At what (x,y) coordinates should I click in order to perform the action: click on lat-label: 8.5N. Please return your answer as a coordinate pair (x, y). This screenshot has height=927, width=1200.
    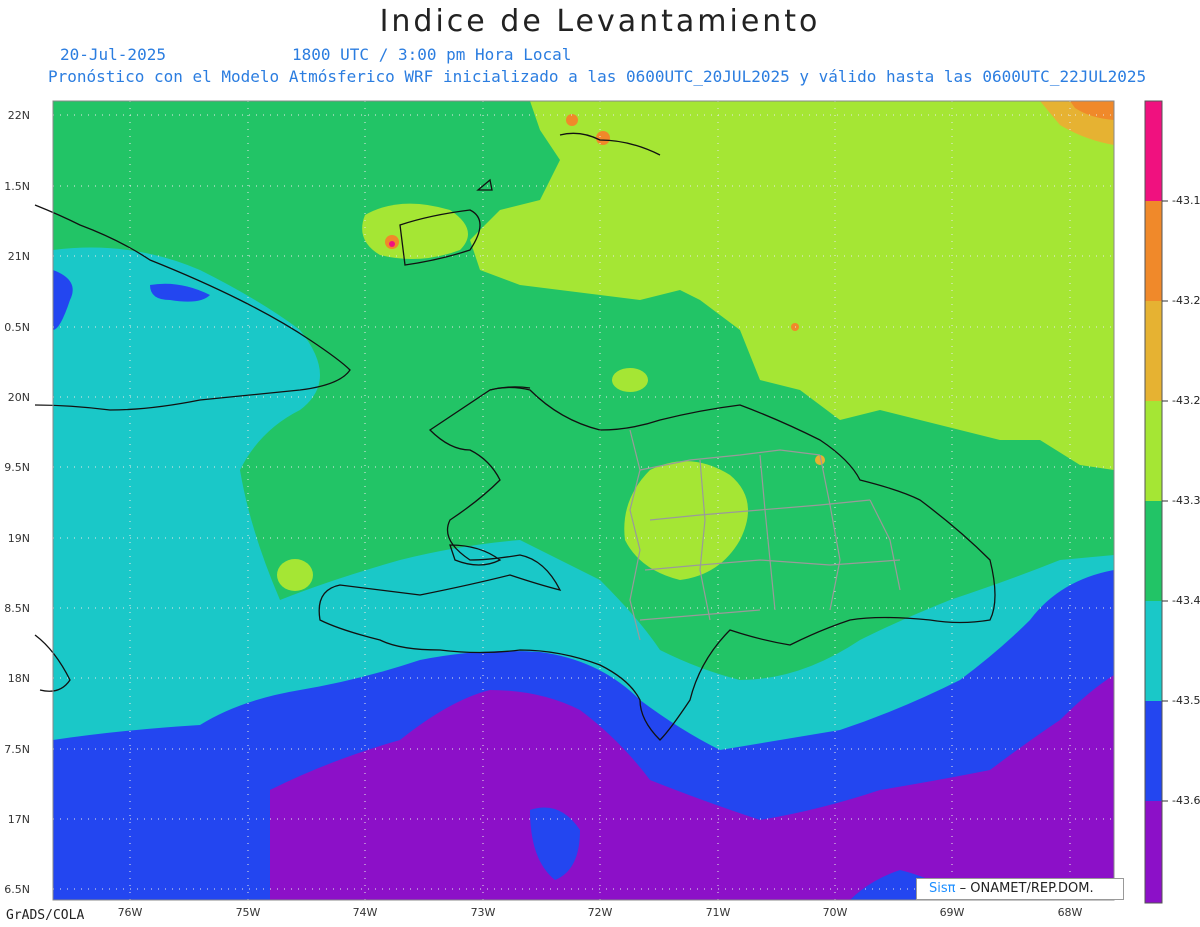
    Looking at the image, I should click on (17, 608).